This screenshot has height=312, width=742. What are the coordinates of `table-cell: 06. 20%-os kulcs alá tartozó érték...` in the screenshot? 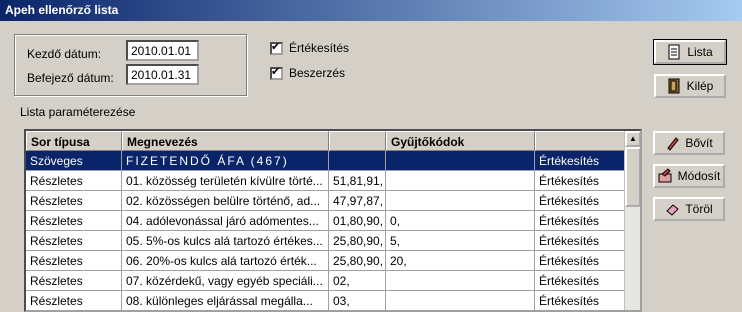 It's located at (225, 261).